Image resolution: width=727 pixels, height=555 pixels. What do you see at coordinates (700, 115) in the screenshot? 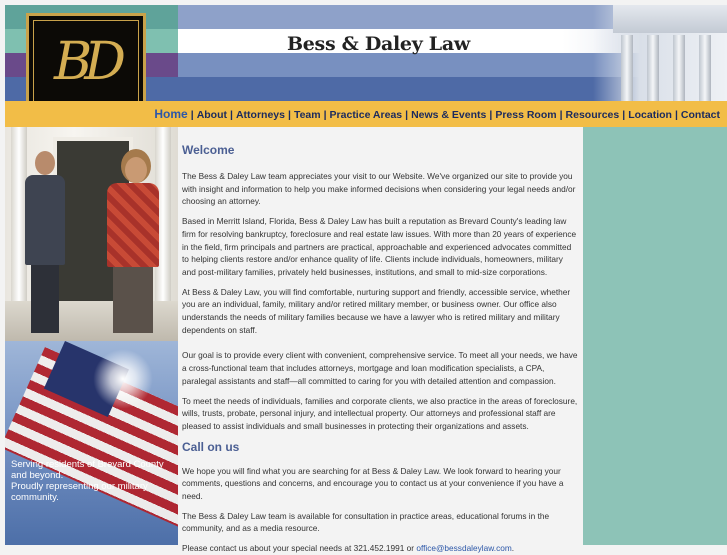
I see `nav-item-contact: Contact` at bounding box center [700, 115].